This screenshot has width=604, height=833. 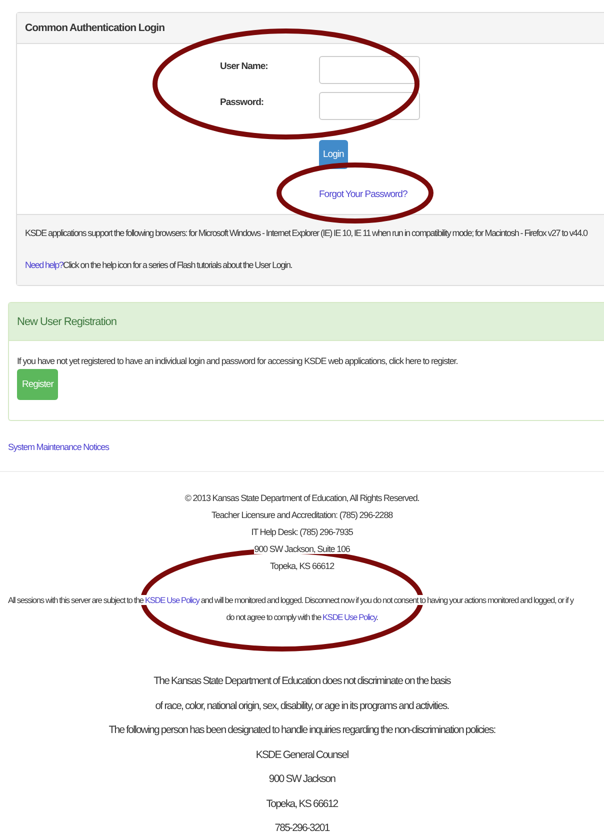 I want to click on nondiscrimination-text: The following person has been designated to handle inquiries regarding the non-discrimination policies:, so click(x=302, y=730).